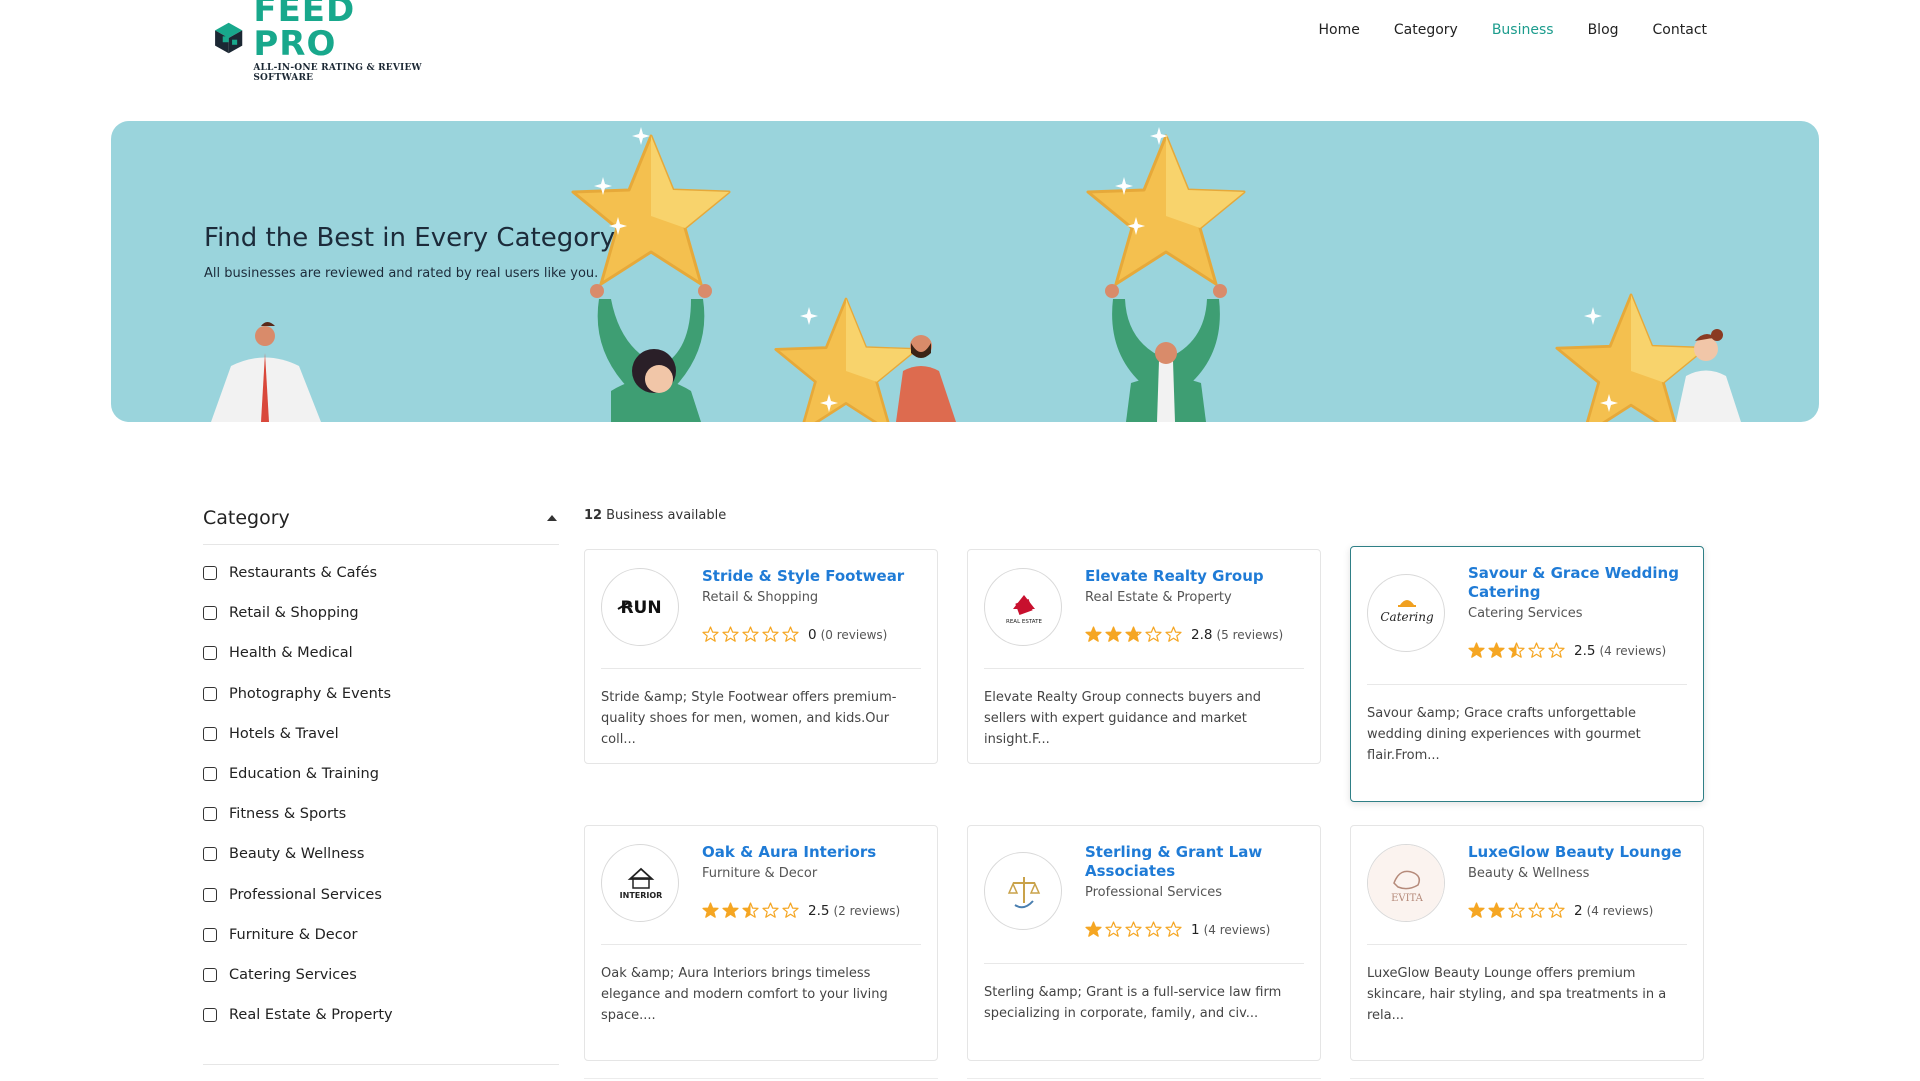 The image size is (1920, 1081). I want to click on category-label: Professional Services, so click(305, 894).